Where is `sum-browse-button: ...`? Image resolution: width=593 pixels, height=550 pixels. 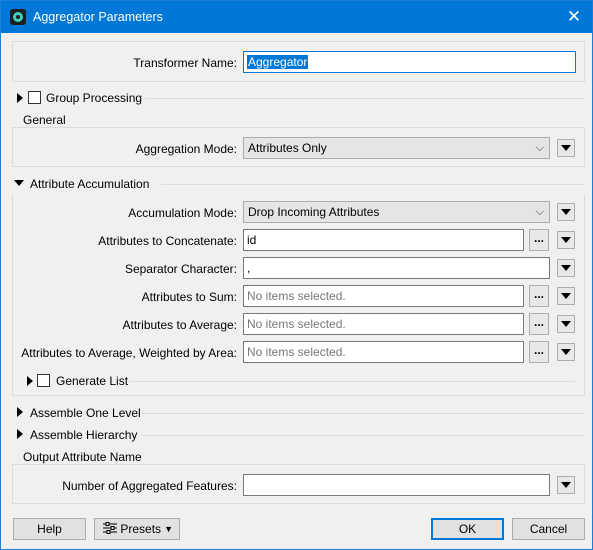 sum-browse-button: ... is located at coordinates (539, 296).